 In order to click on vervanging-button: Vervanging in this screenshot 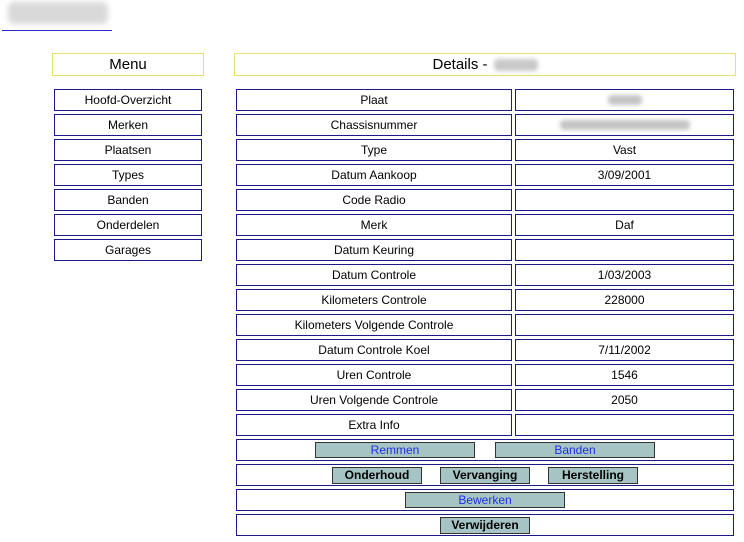, I will do `click(485, 475)`.